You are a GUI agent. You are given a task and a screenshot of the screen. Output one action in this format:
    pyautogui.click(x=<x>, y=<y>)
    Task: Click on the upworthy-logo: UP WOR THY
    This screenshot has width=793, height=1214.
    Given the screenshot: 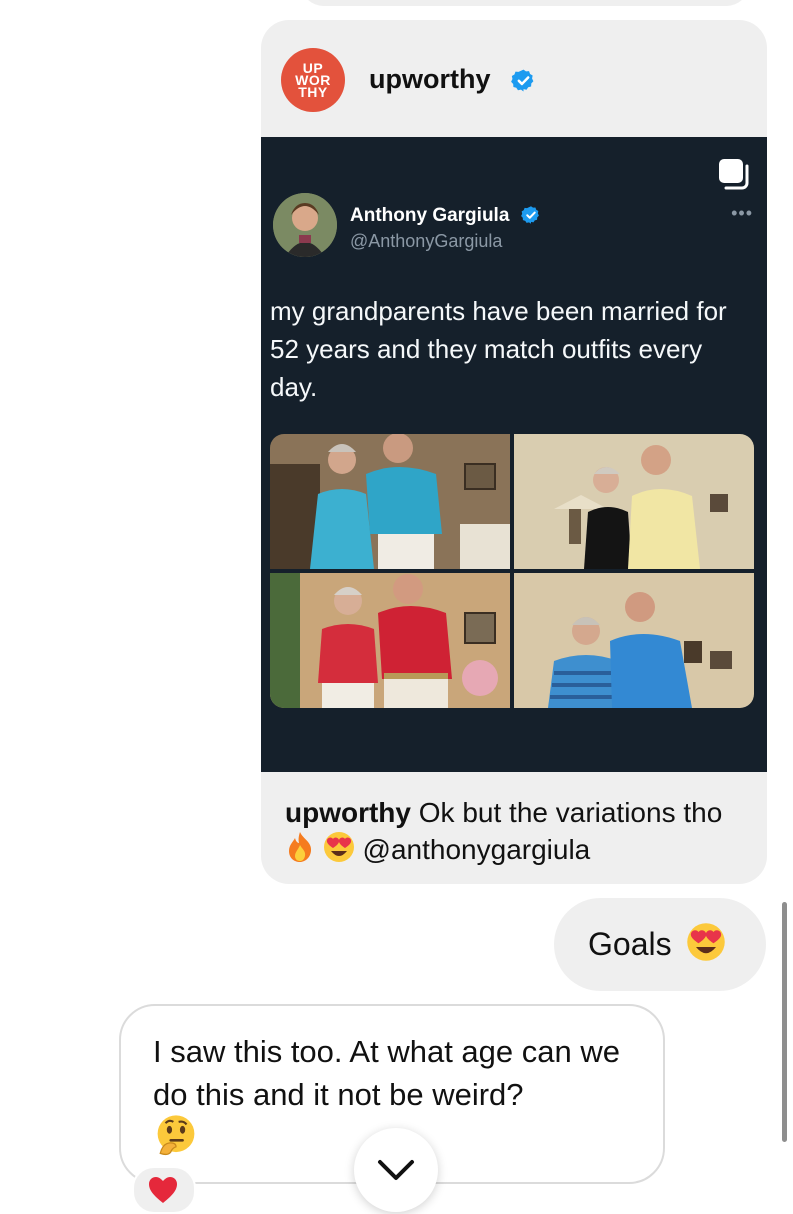 What is the action you would take?
    pyautogui.click(x=313, y=80)
    